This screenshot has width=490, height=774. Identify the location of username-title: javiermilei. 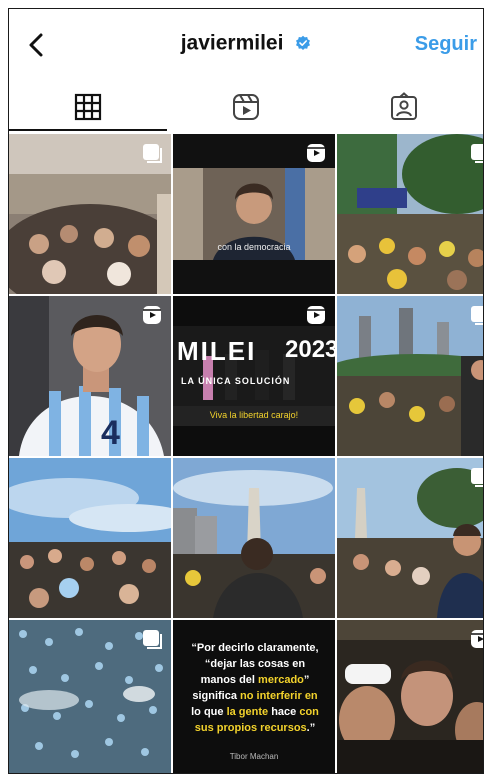
(246, 43).